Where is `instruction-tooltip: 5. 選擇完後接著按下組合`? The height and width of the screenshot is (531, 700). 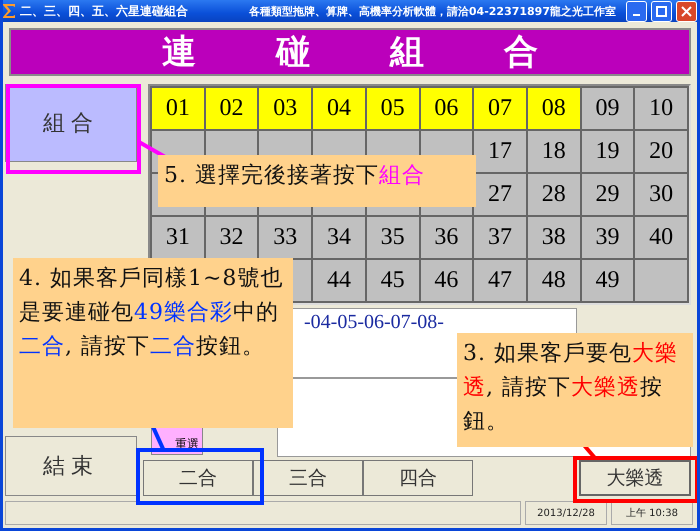
instruction-tooltip: 5. 選擇完後接著按下組合 is located at coordinates (317, 181).